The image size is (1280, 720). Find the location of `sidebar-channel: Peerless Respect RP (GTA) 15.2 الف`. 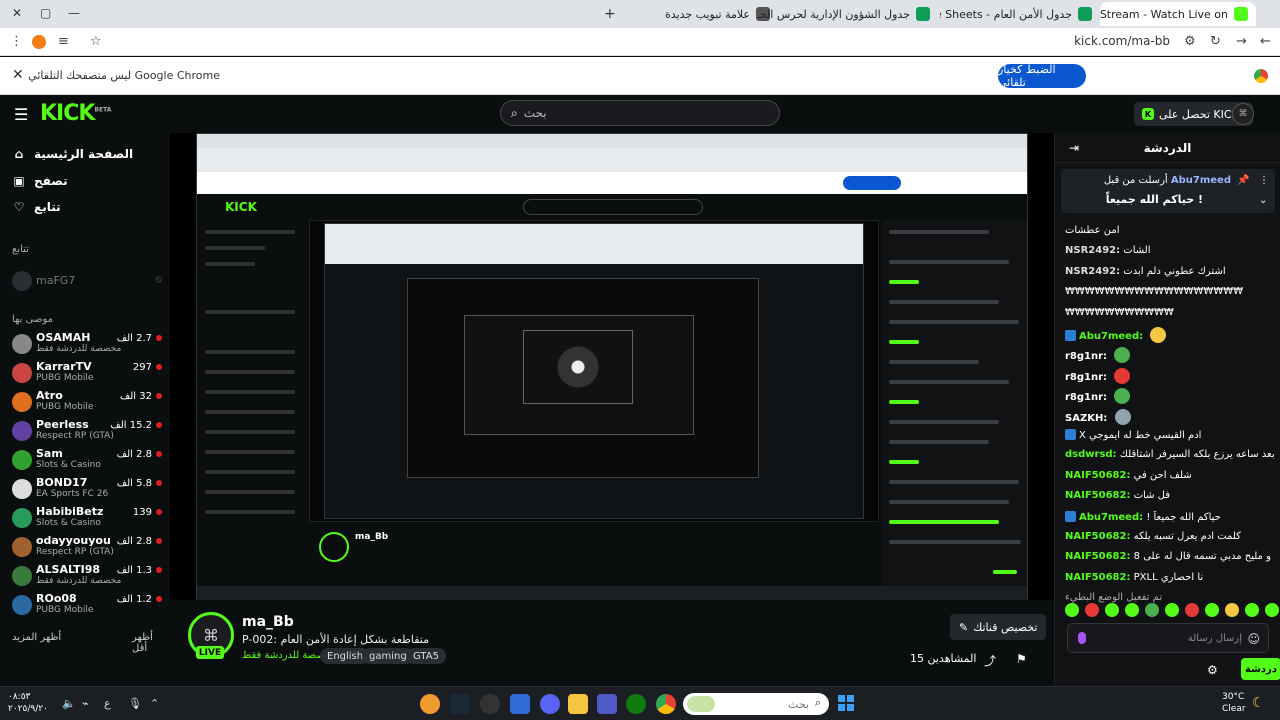

sidebar-channel: Peerless Respect RP (GTA) 15.2 الف is located at coordinates (87, 431).